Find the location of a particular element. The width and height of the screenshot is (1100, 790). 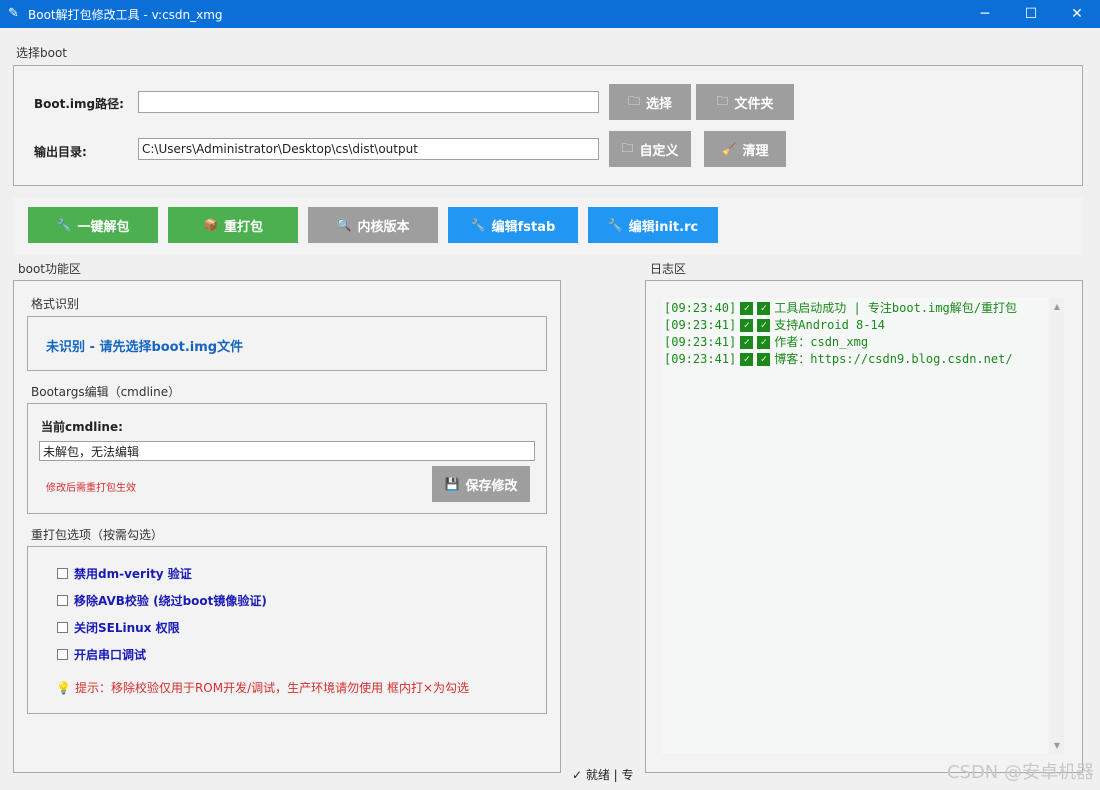

status-text: ✓ 就绪 | 专 is located at coordinates (603, 774).